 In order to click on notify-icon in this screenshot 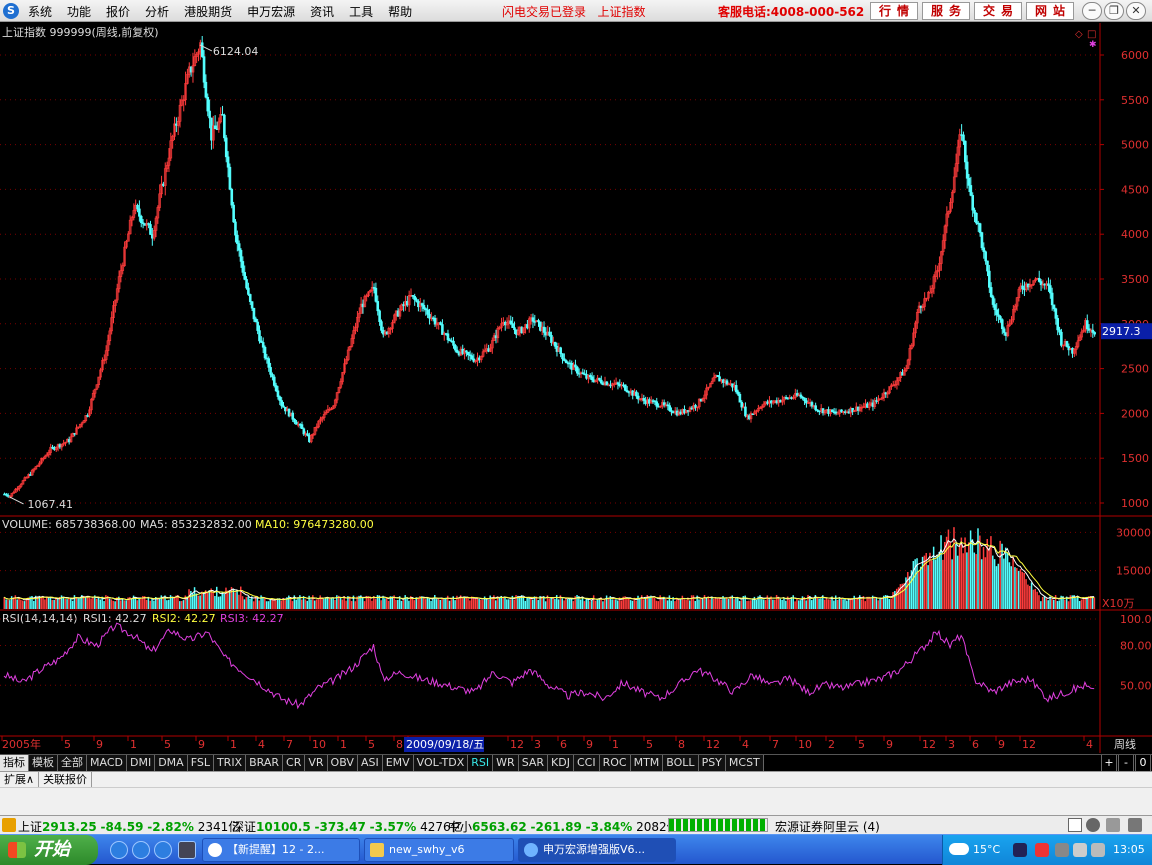, I will do `click(9, 825)`.